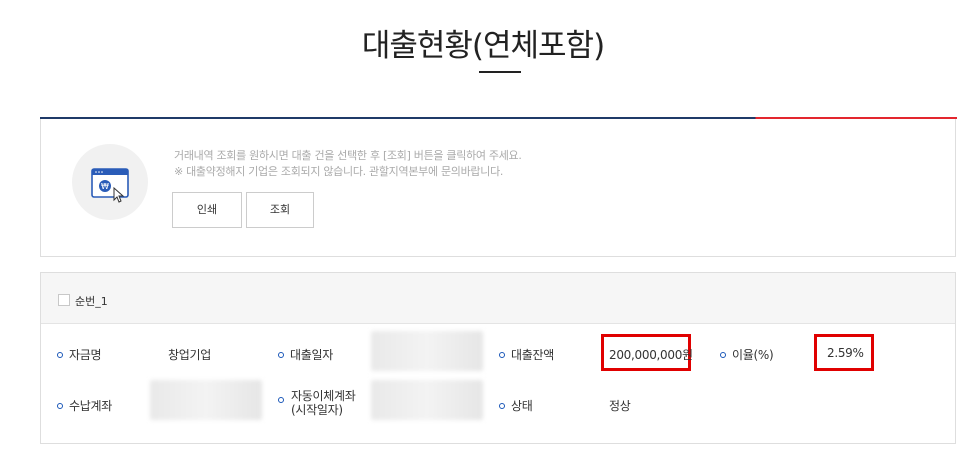  Describe the element at coordinates (91, 301) in the screenshot. I see `loan-seq-label: 순번_1` at that location.